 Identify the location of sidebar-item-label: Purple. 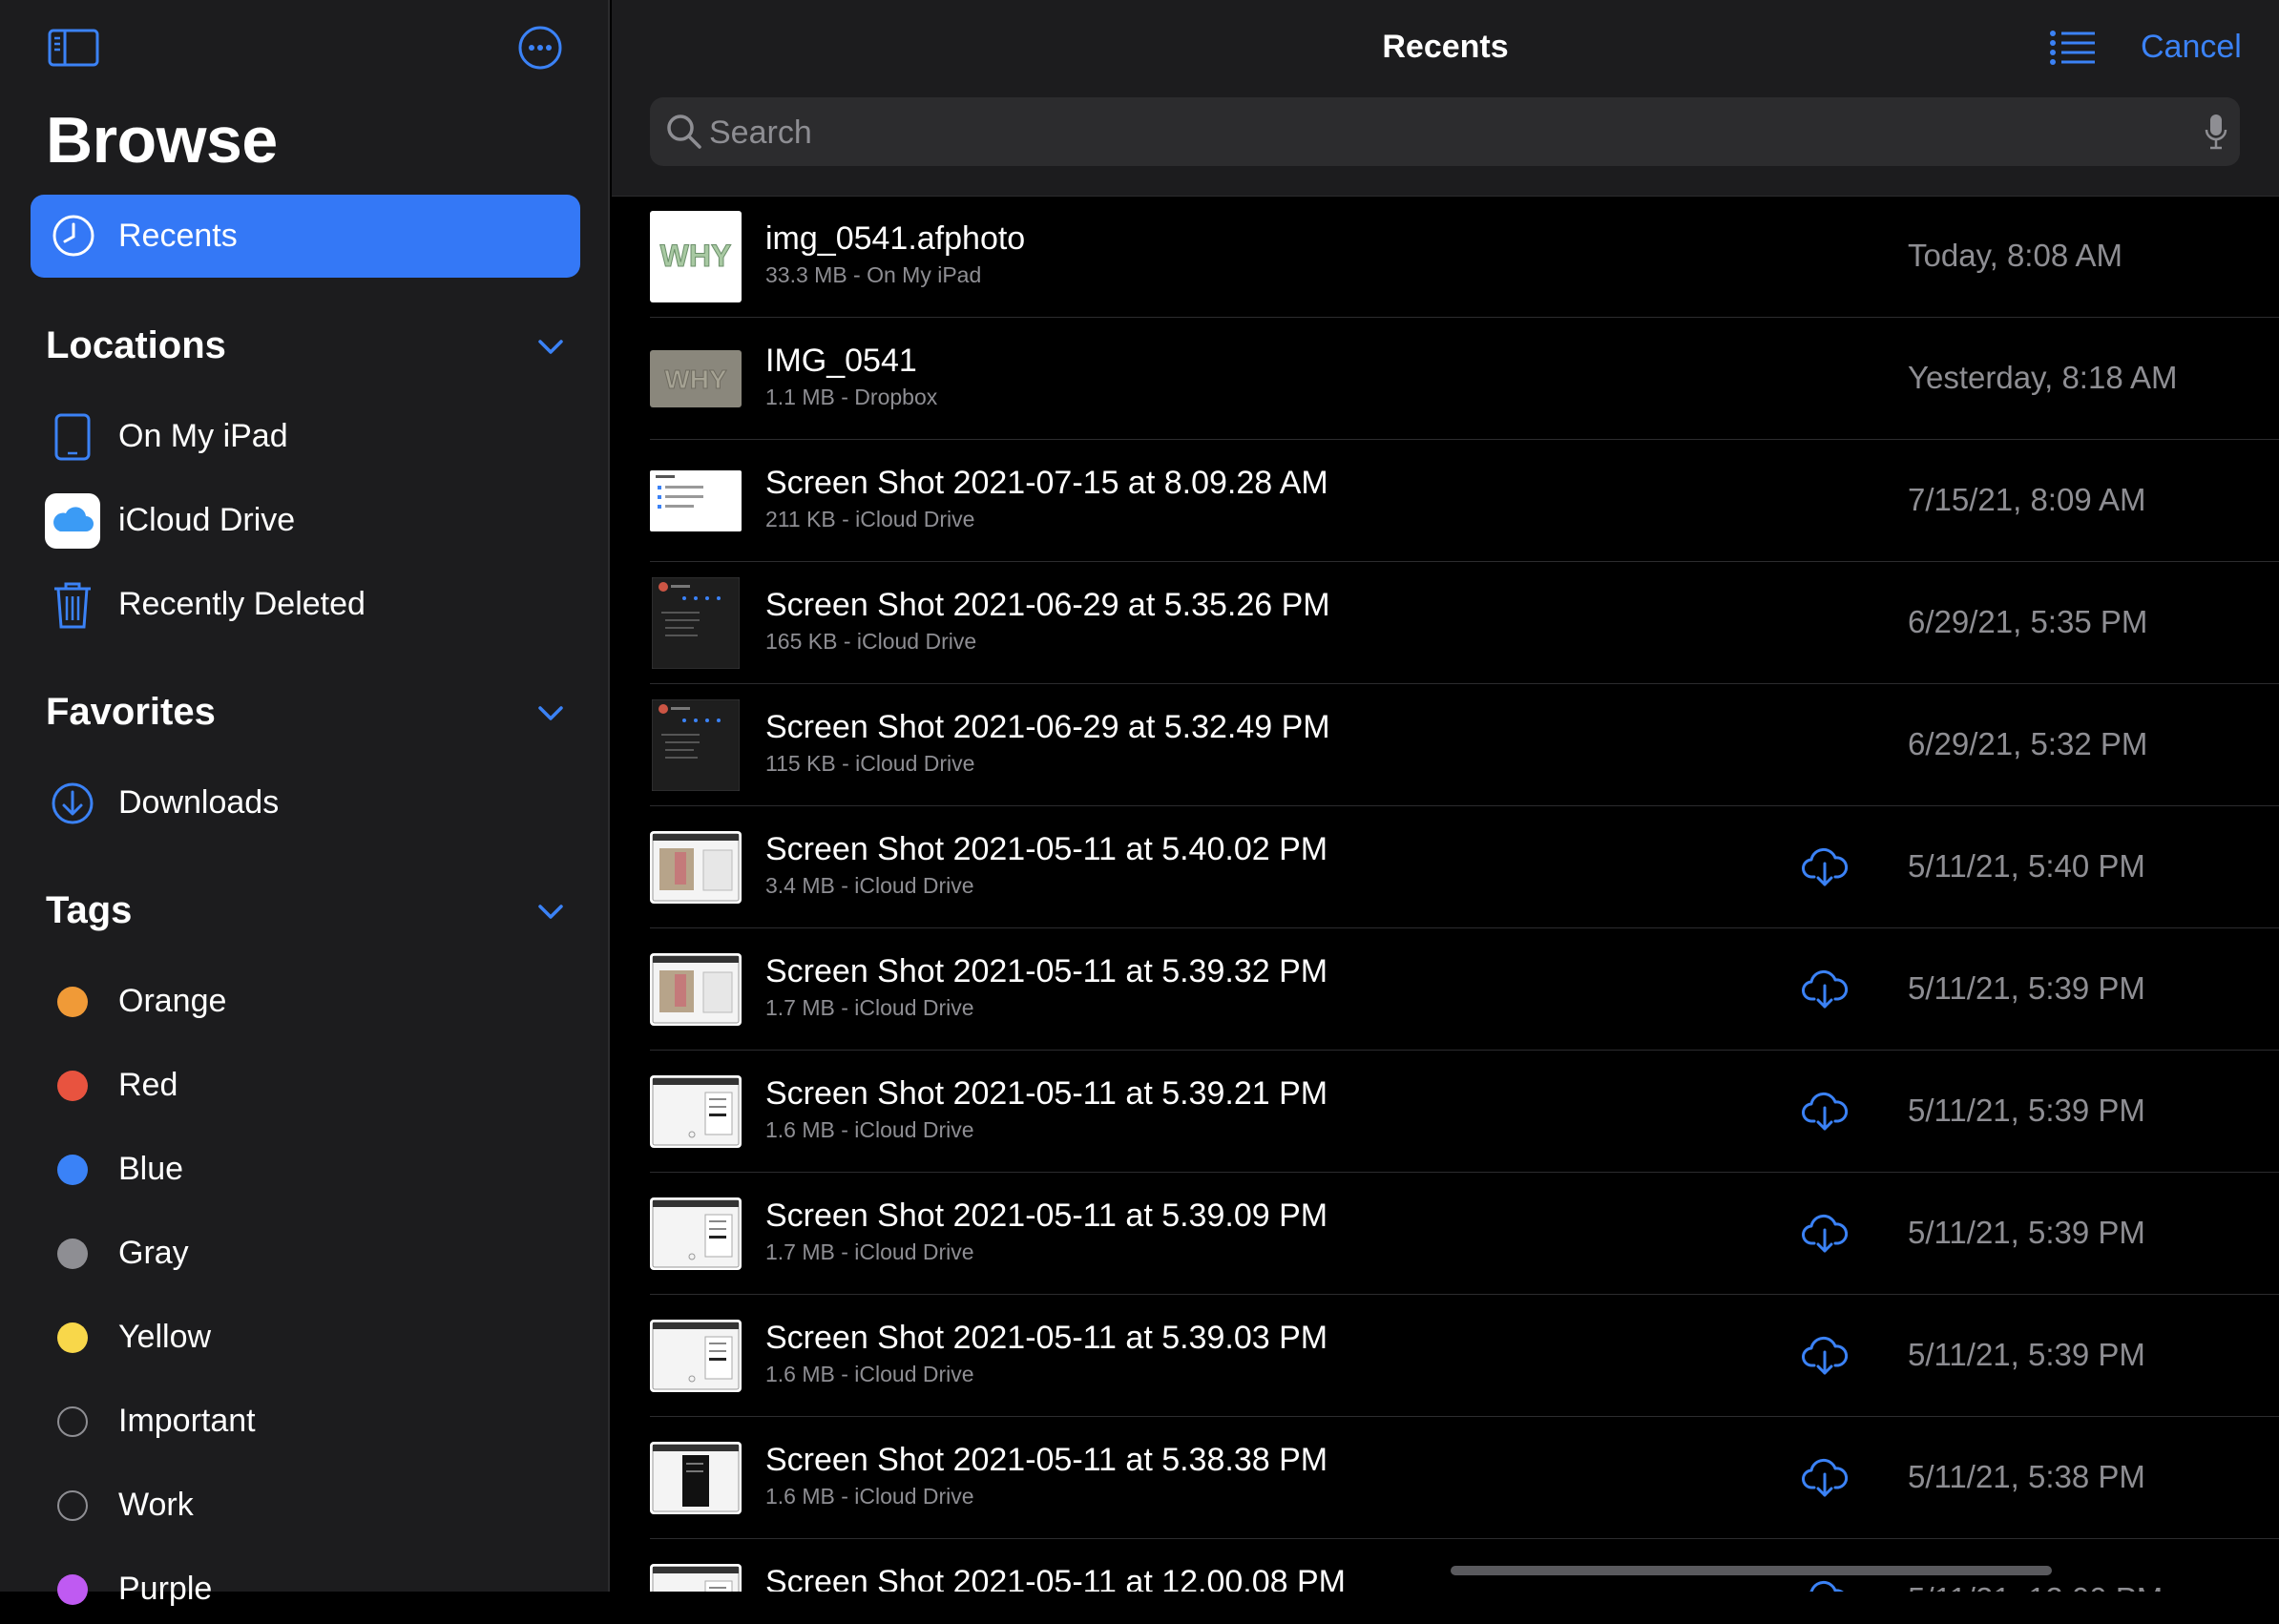
(165, 1589).